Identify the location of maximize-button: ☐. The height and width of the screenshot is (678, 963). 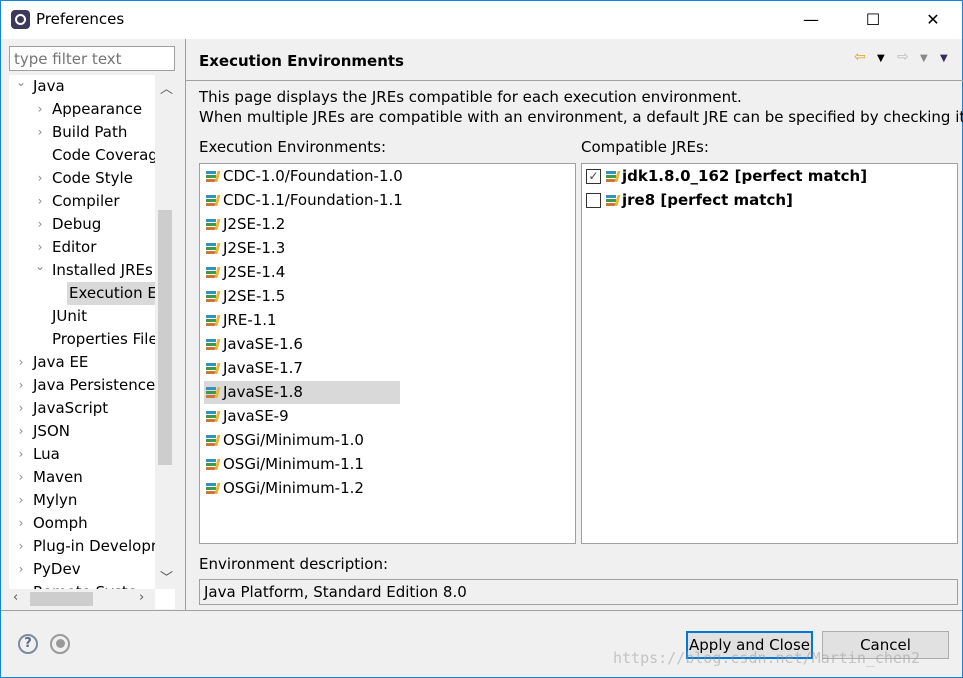
(873, 20).